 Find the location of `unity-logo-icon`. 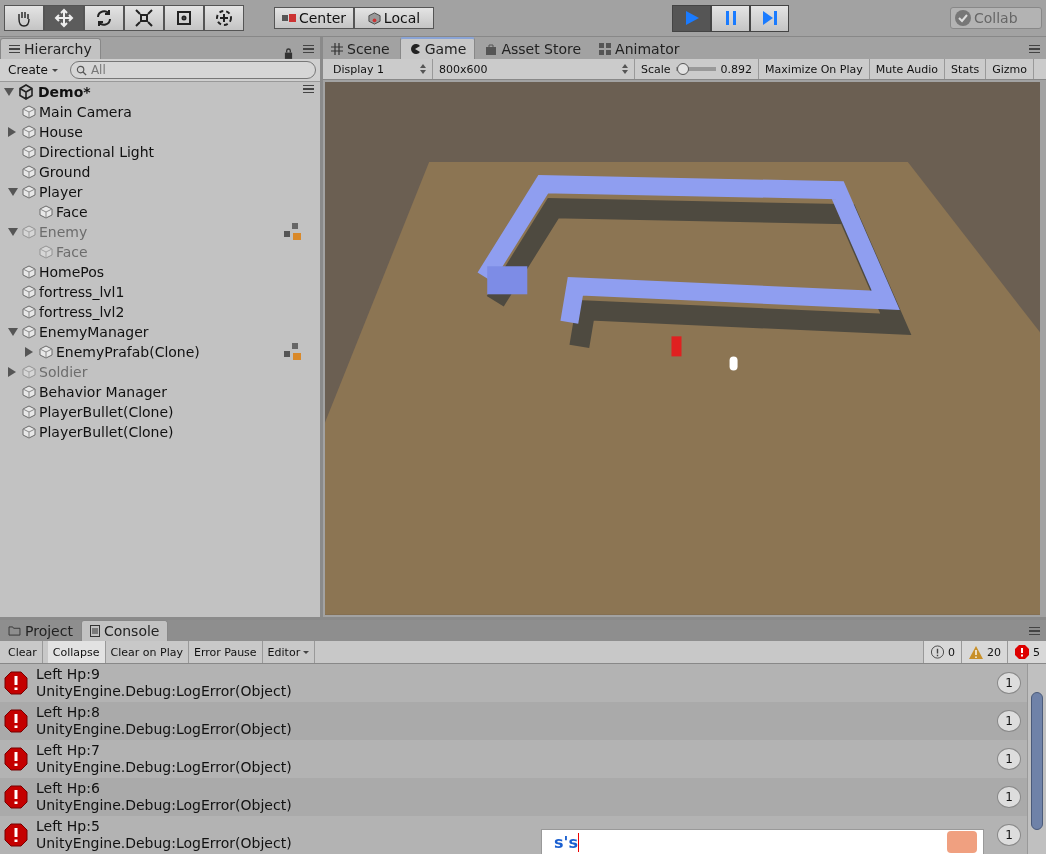

unity-logo-icon is located at coordinates (26, 92).